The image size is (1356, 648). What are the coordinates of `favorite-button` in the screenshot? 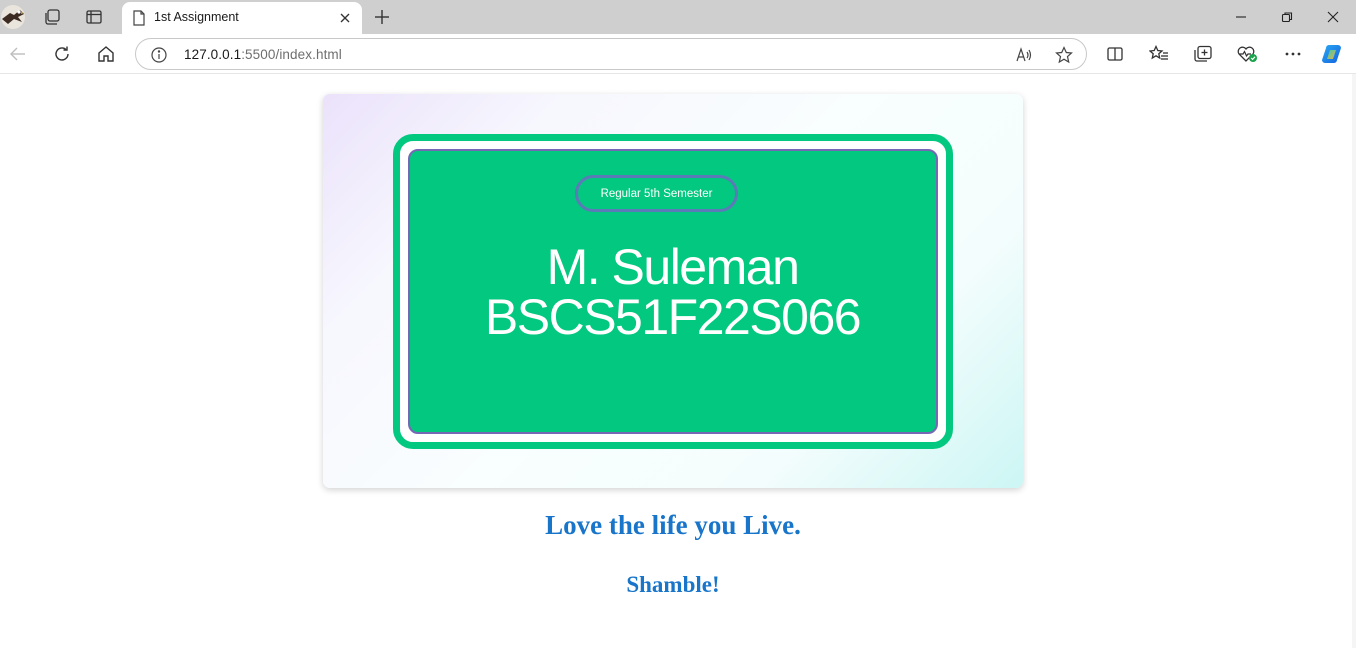 It's located at (1064, 55).